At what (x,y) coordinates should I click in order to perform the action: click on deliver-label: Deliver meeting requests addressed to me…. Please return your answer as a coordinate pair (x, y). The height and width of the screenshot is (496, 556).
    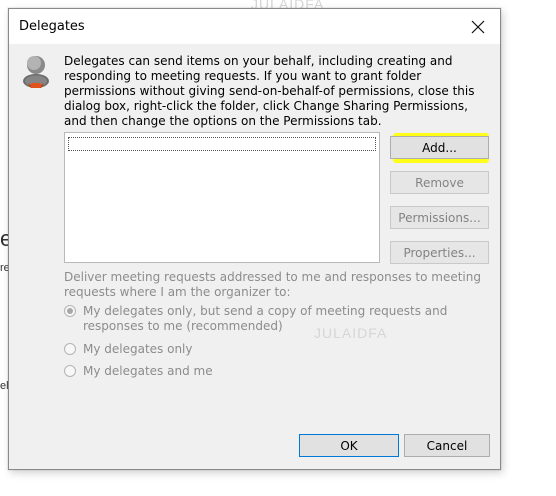
    Looking at the image, I should click on (272, 284).